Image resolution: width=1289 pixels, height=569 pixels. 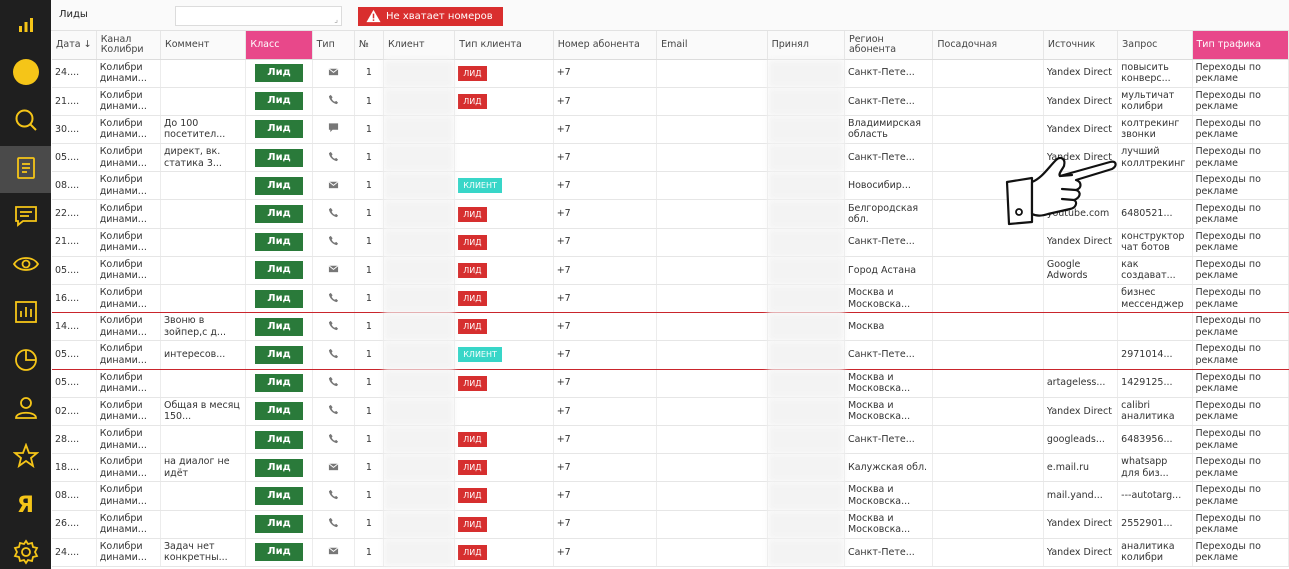 I want to click on column-header: Тип клиента, so click(x=504, y=45).